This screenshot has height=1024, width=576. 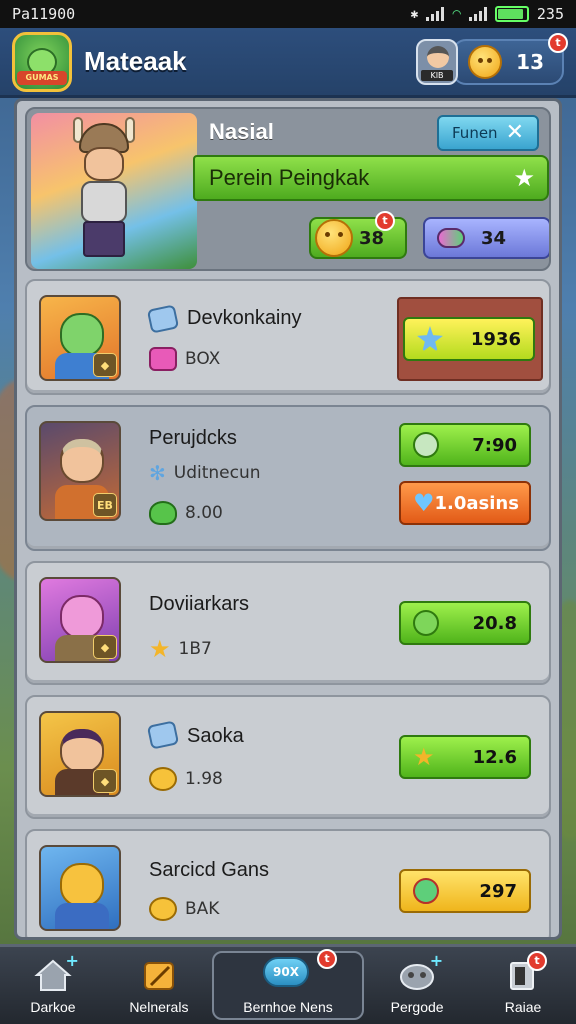 I want to click on leaf-icon, so click(x=426, y=623).